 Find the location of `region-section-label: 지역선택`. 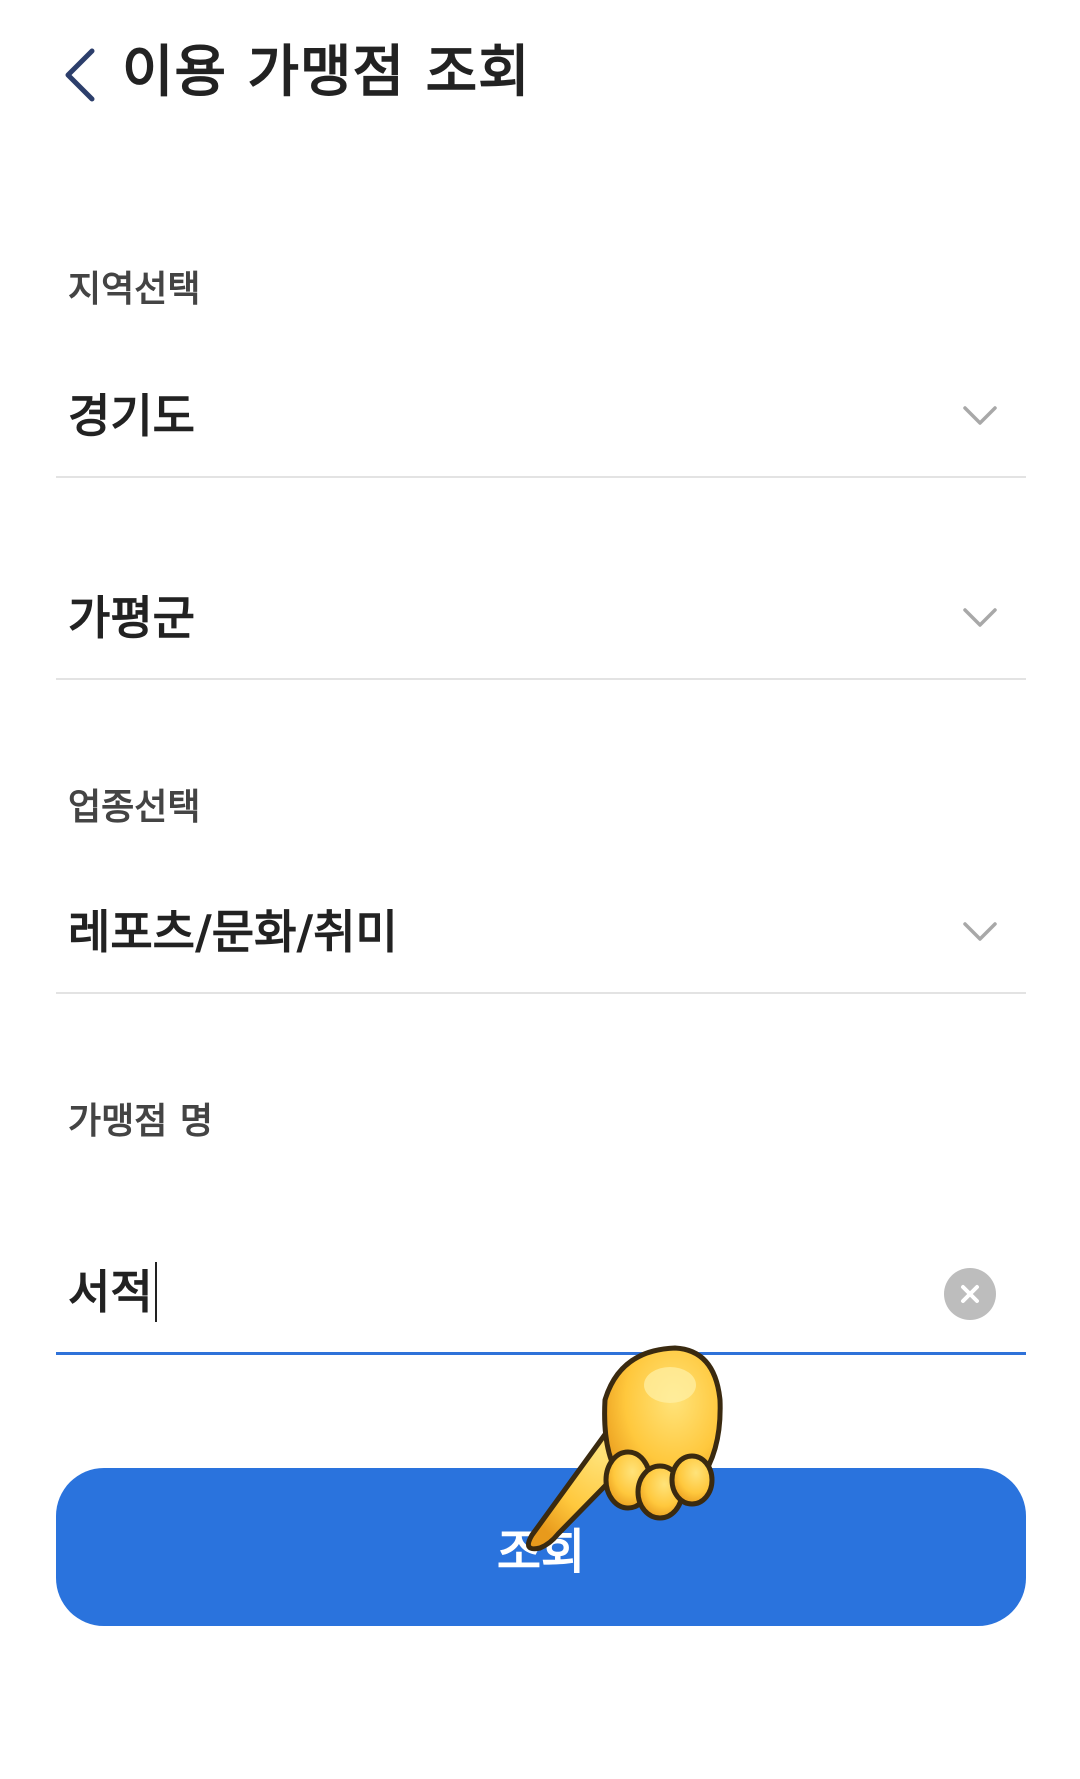

region-section-label: 지역선택 is located at coordinates (134, 289).